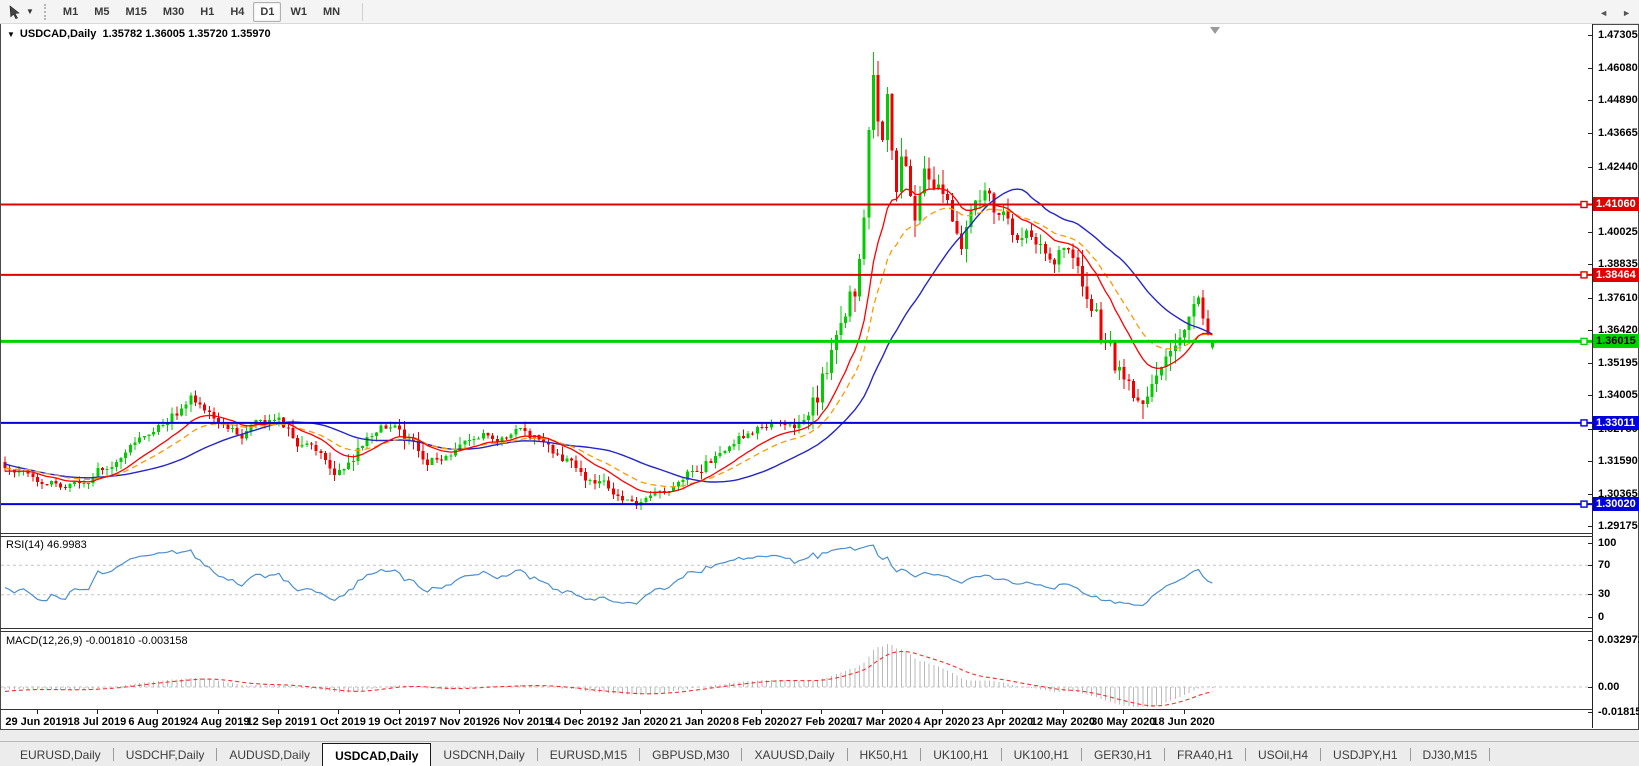  Describe the element at coordinates (1450, 754) in the screenshot. I see `chart-tab-dj30-m15: DJ30,M15` at that location.